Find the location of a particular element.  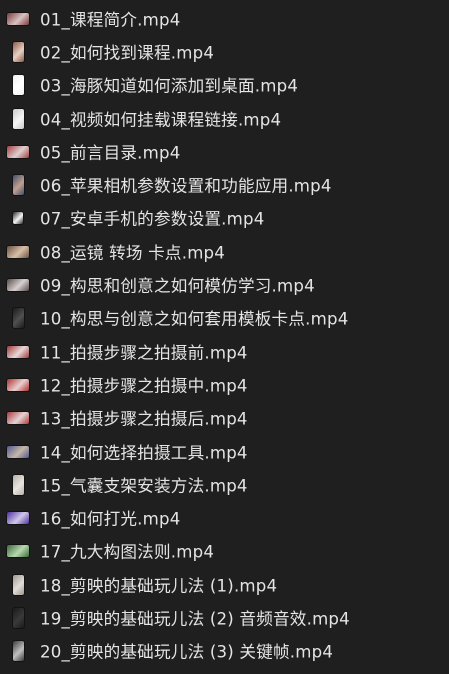

file-name: 12_拍摄步骤之拍摄中.mp4 is located at coordinates (144, 386).